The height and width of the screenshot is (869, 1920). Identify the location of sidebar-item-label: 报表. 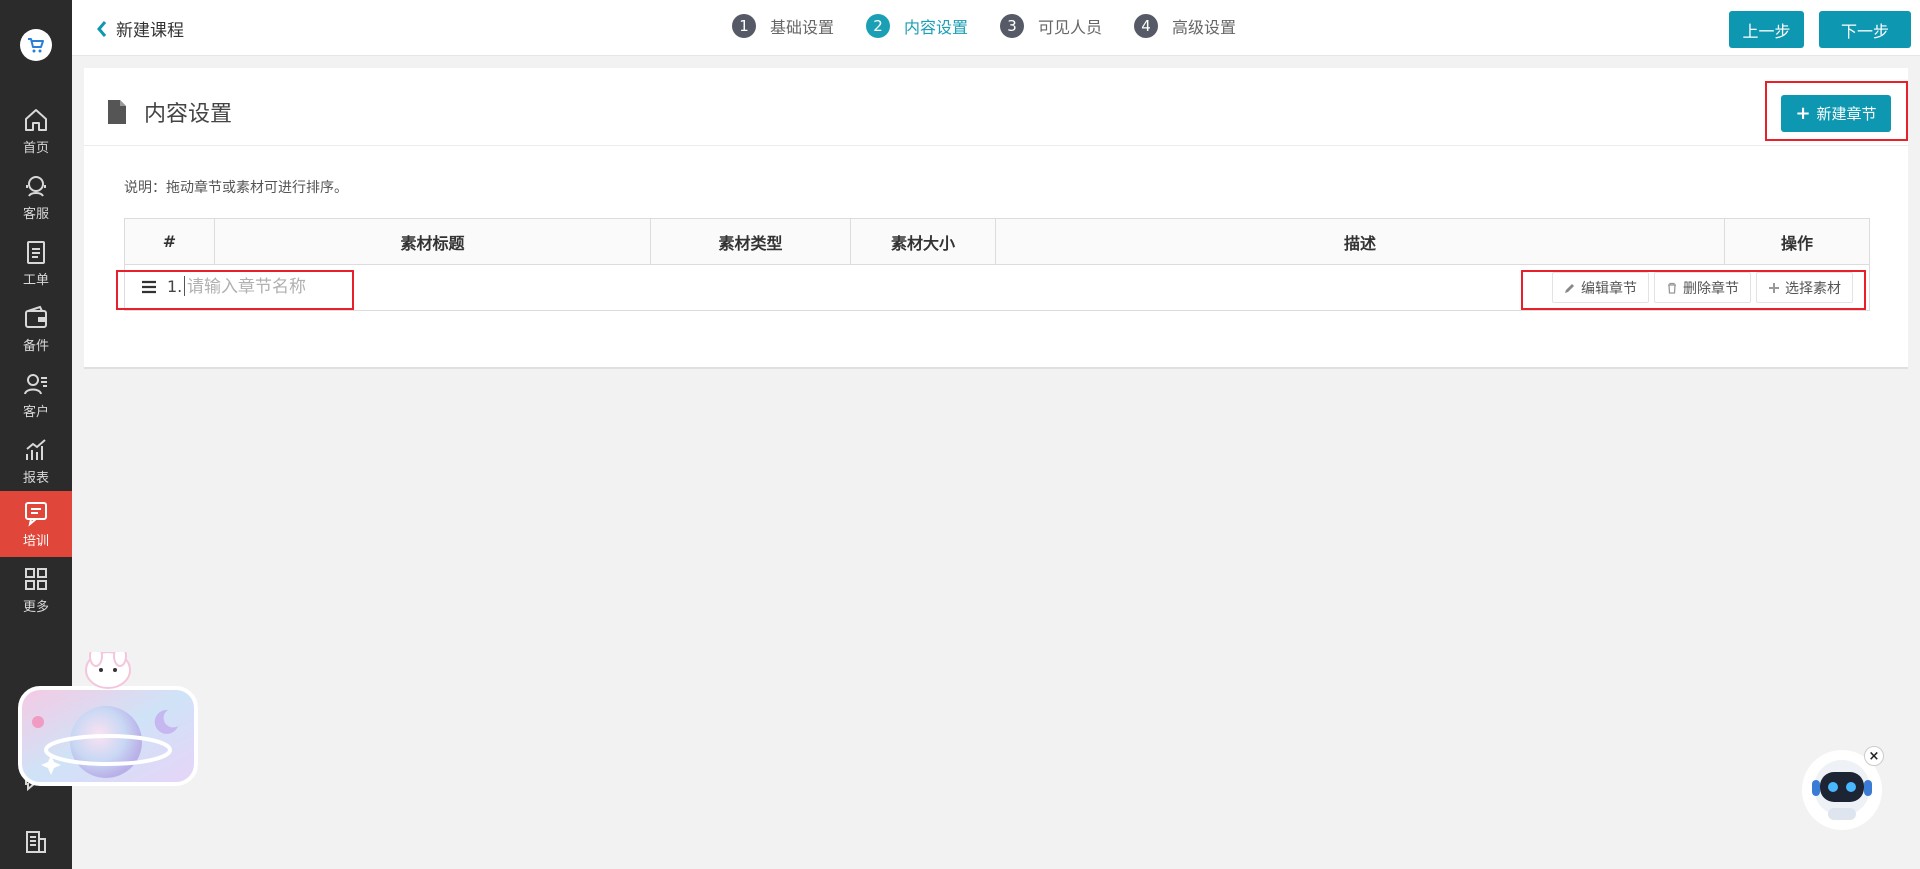
(35, 478).